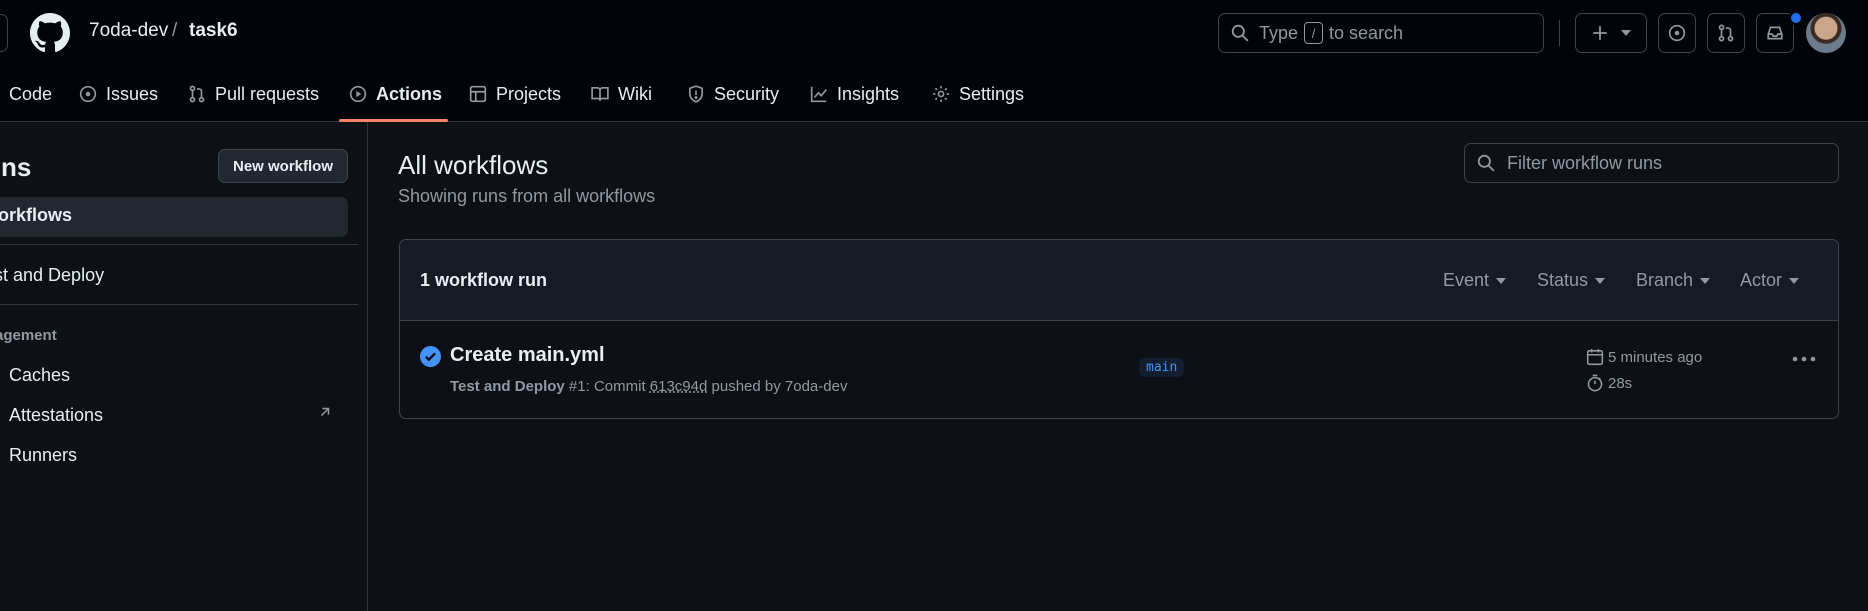  Describe the element at coordinates (696, 94) in the screenshot. I see `shield-icon` at that location.